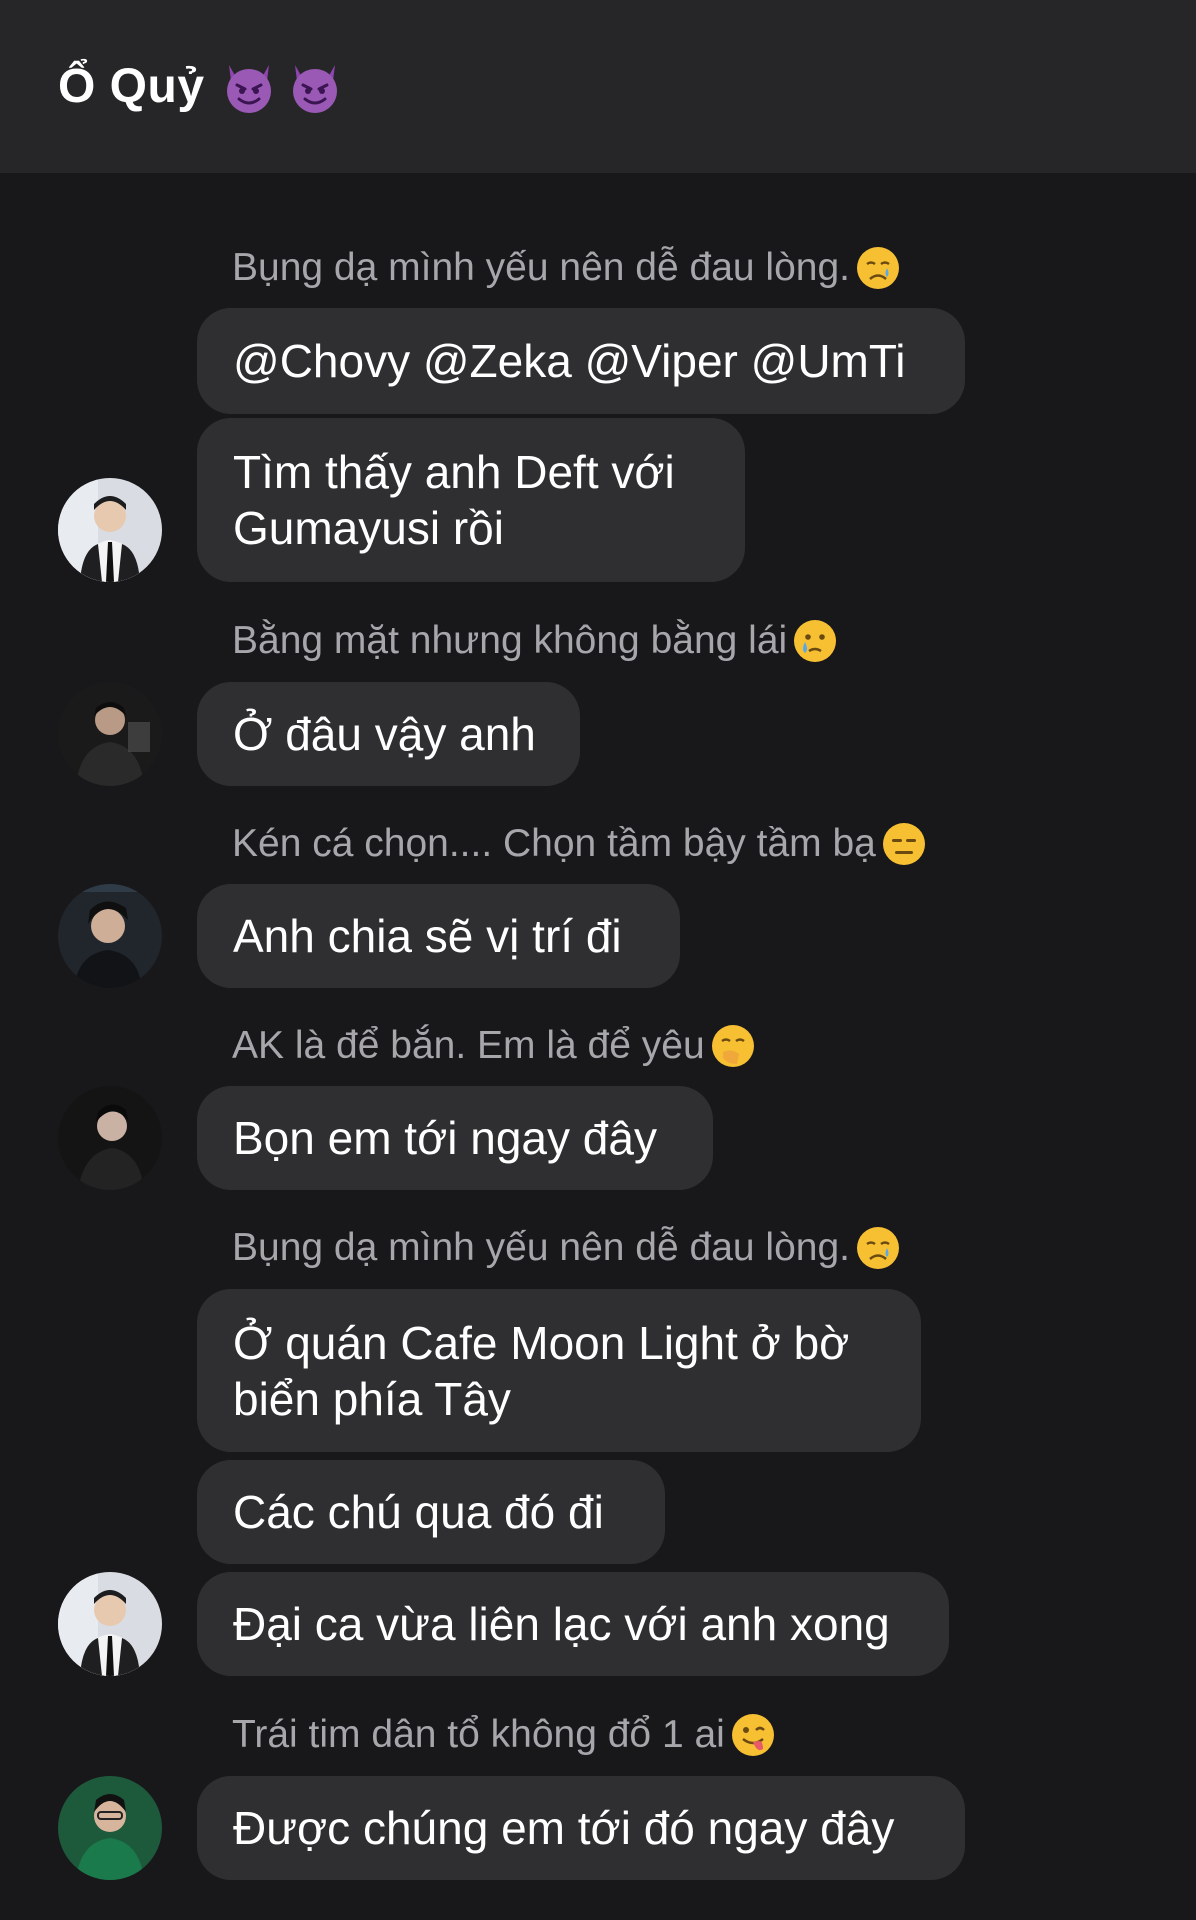 This screenshot has width=1196, height=1920. Describe the element at coordinates (561, 1624) in the screenshot. I see `message-text: Đại ca vừa liên lạc với anh xong` at that location.